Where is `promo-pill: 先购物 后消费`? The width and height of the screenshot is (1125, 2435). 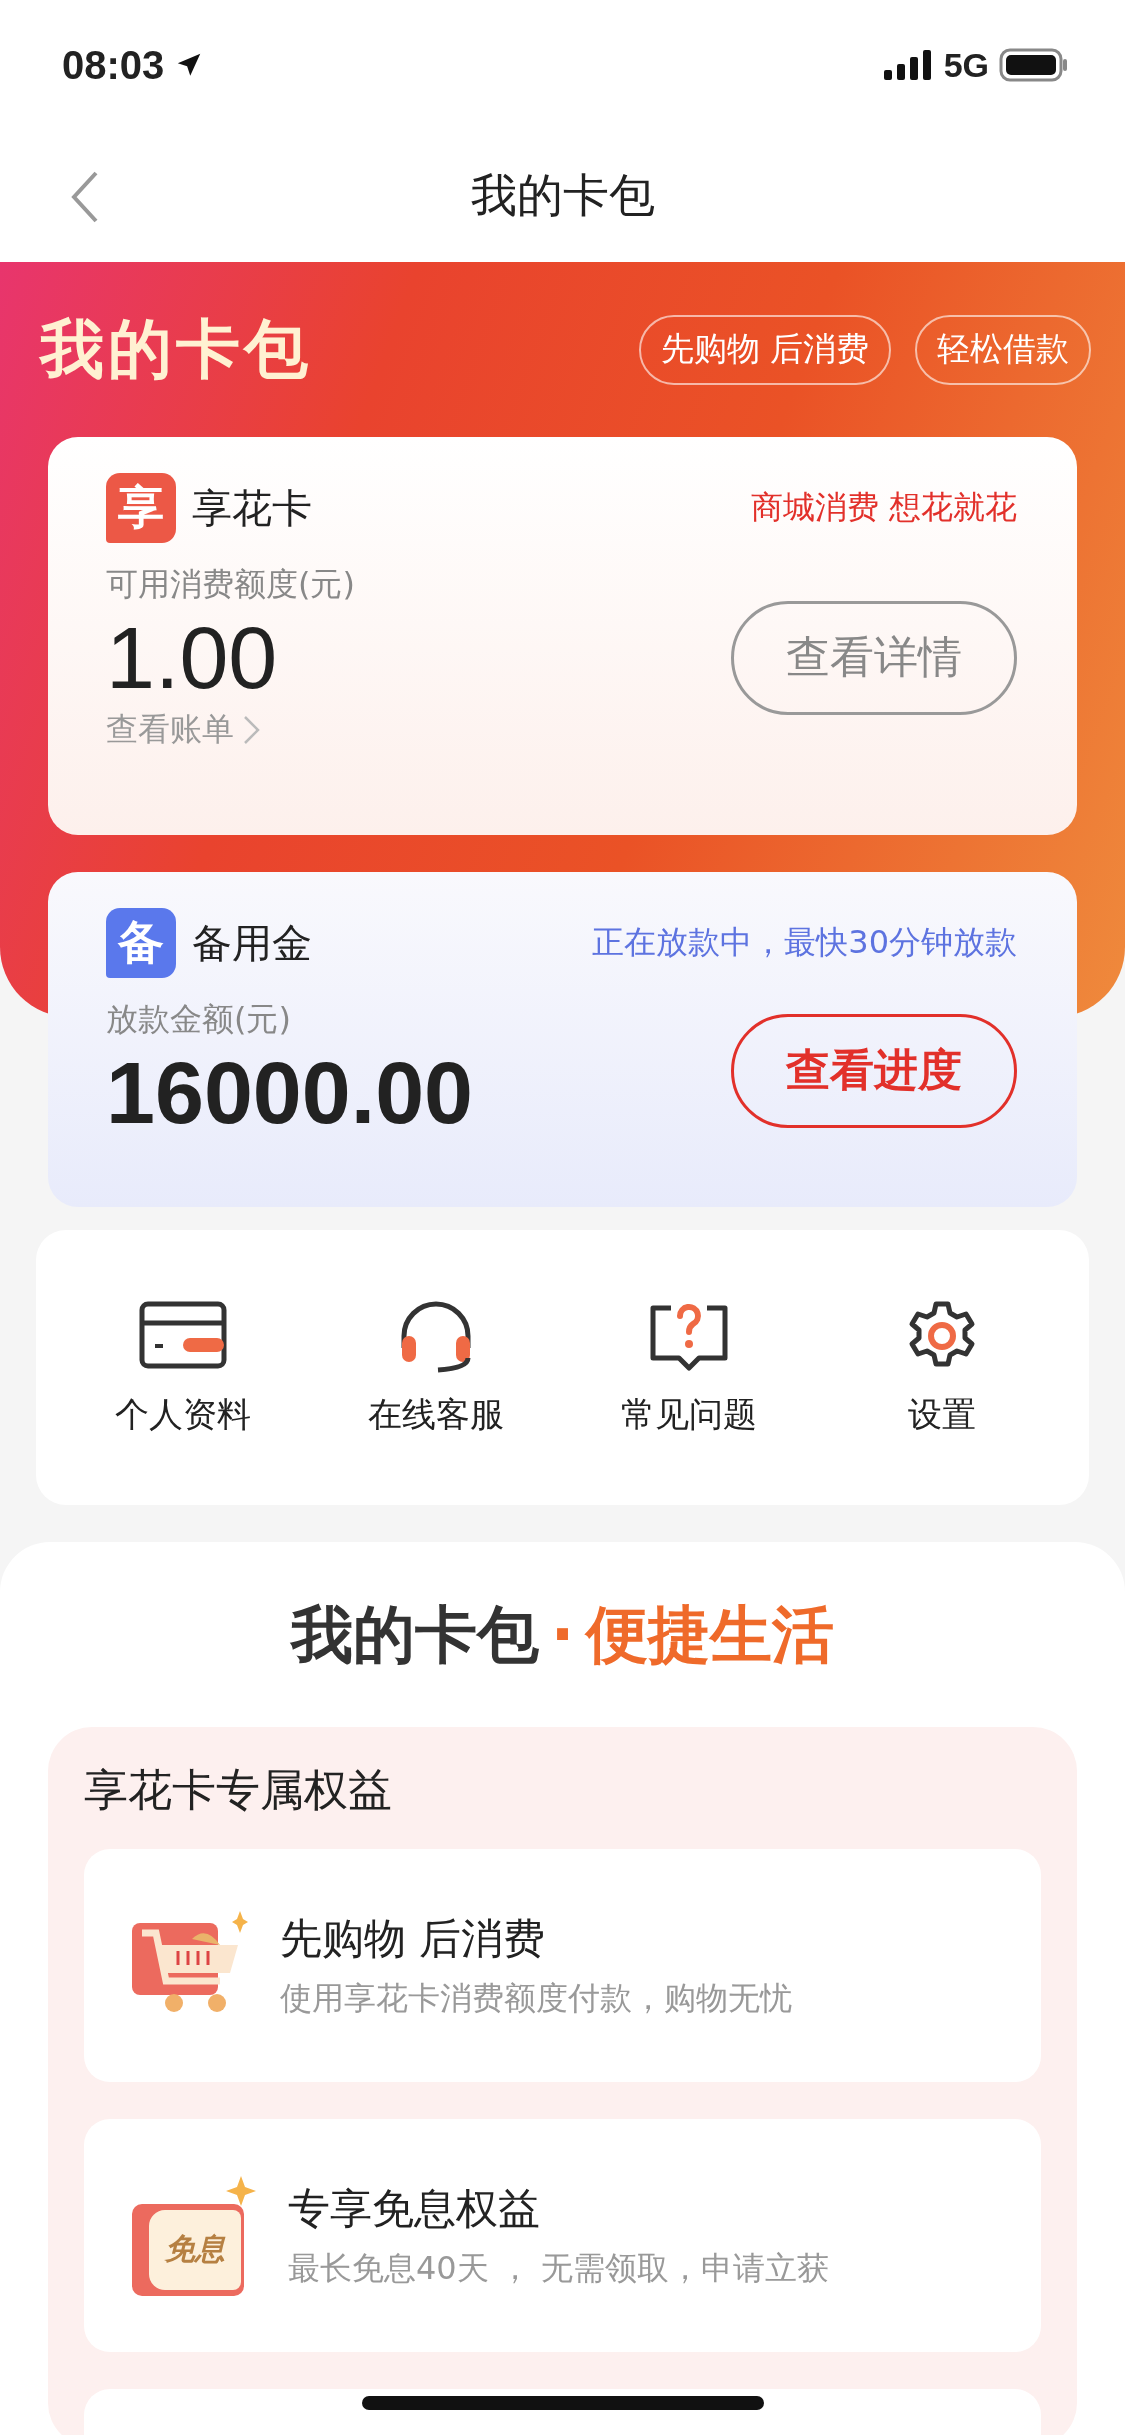 promo-pill: 先购物 后消费 is located at coordinates (764, 349).